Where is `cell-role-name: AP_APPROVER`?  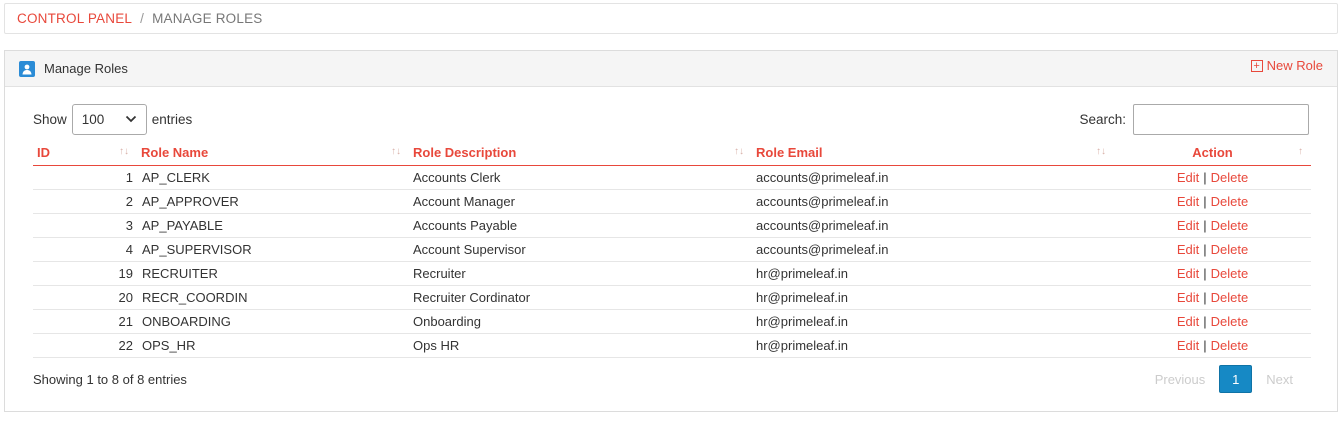 cell-role-name: AP_APPROVER is located at coordinates (273, 201).